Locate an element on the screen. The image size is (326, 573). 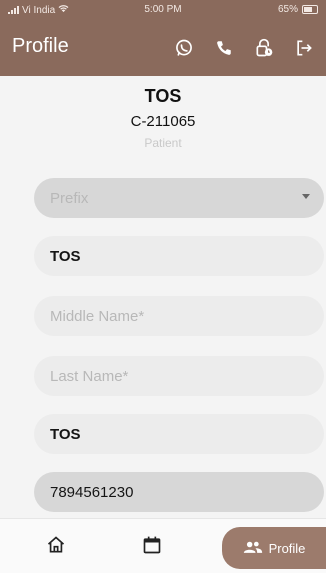
first-name-field: TOS is located at coordinates (179, 256).